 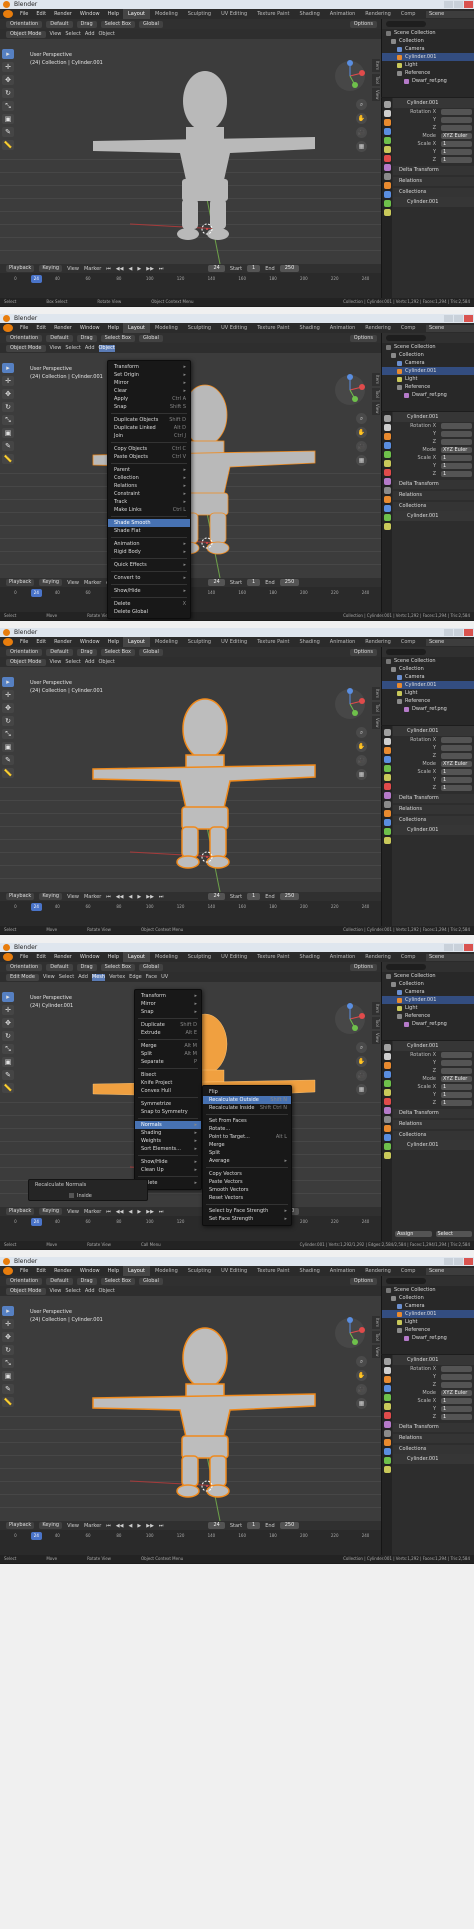 I want to click on outliner-row-camera: Camera, so click(x=428, y=49).